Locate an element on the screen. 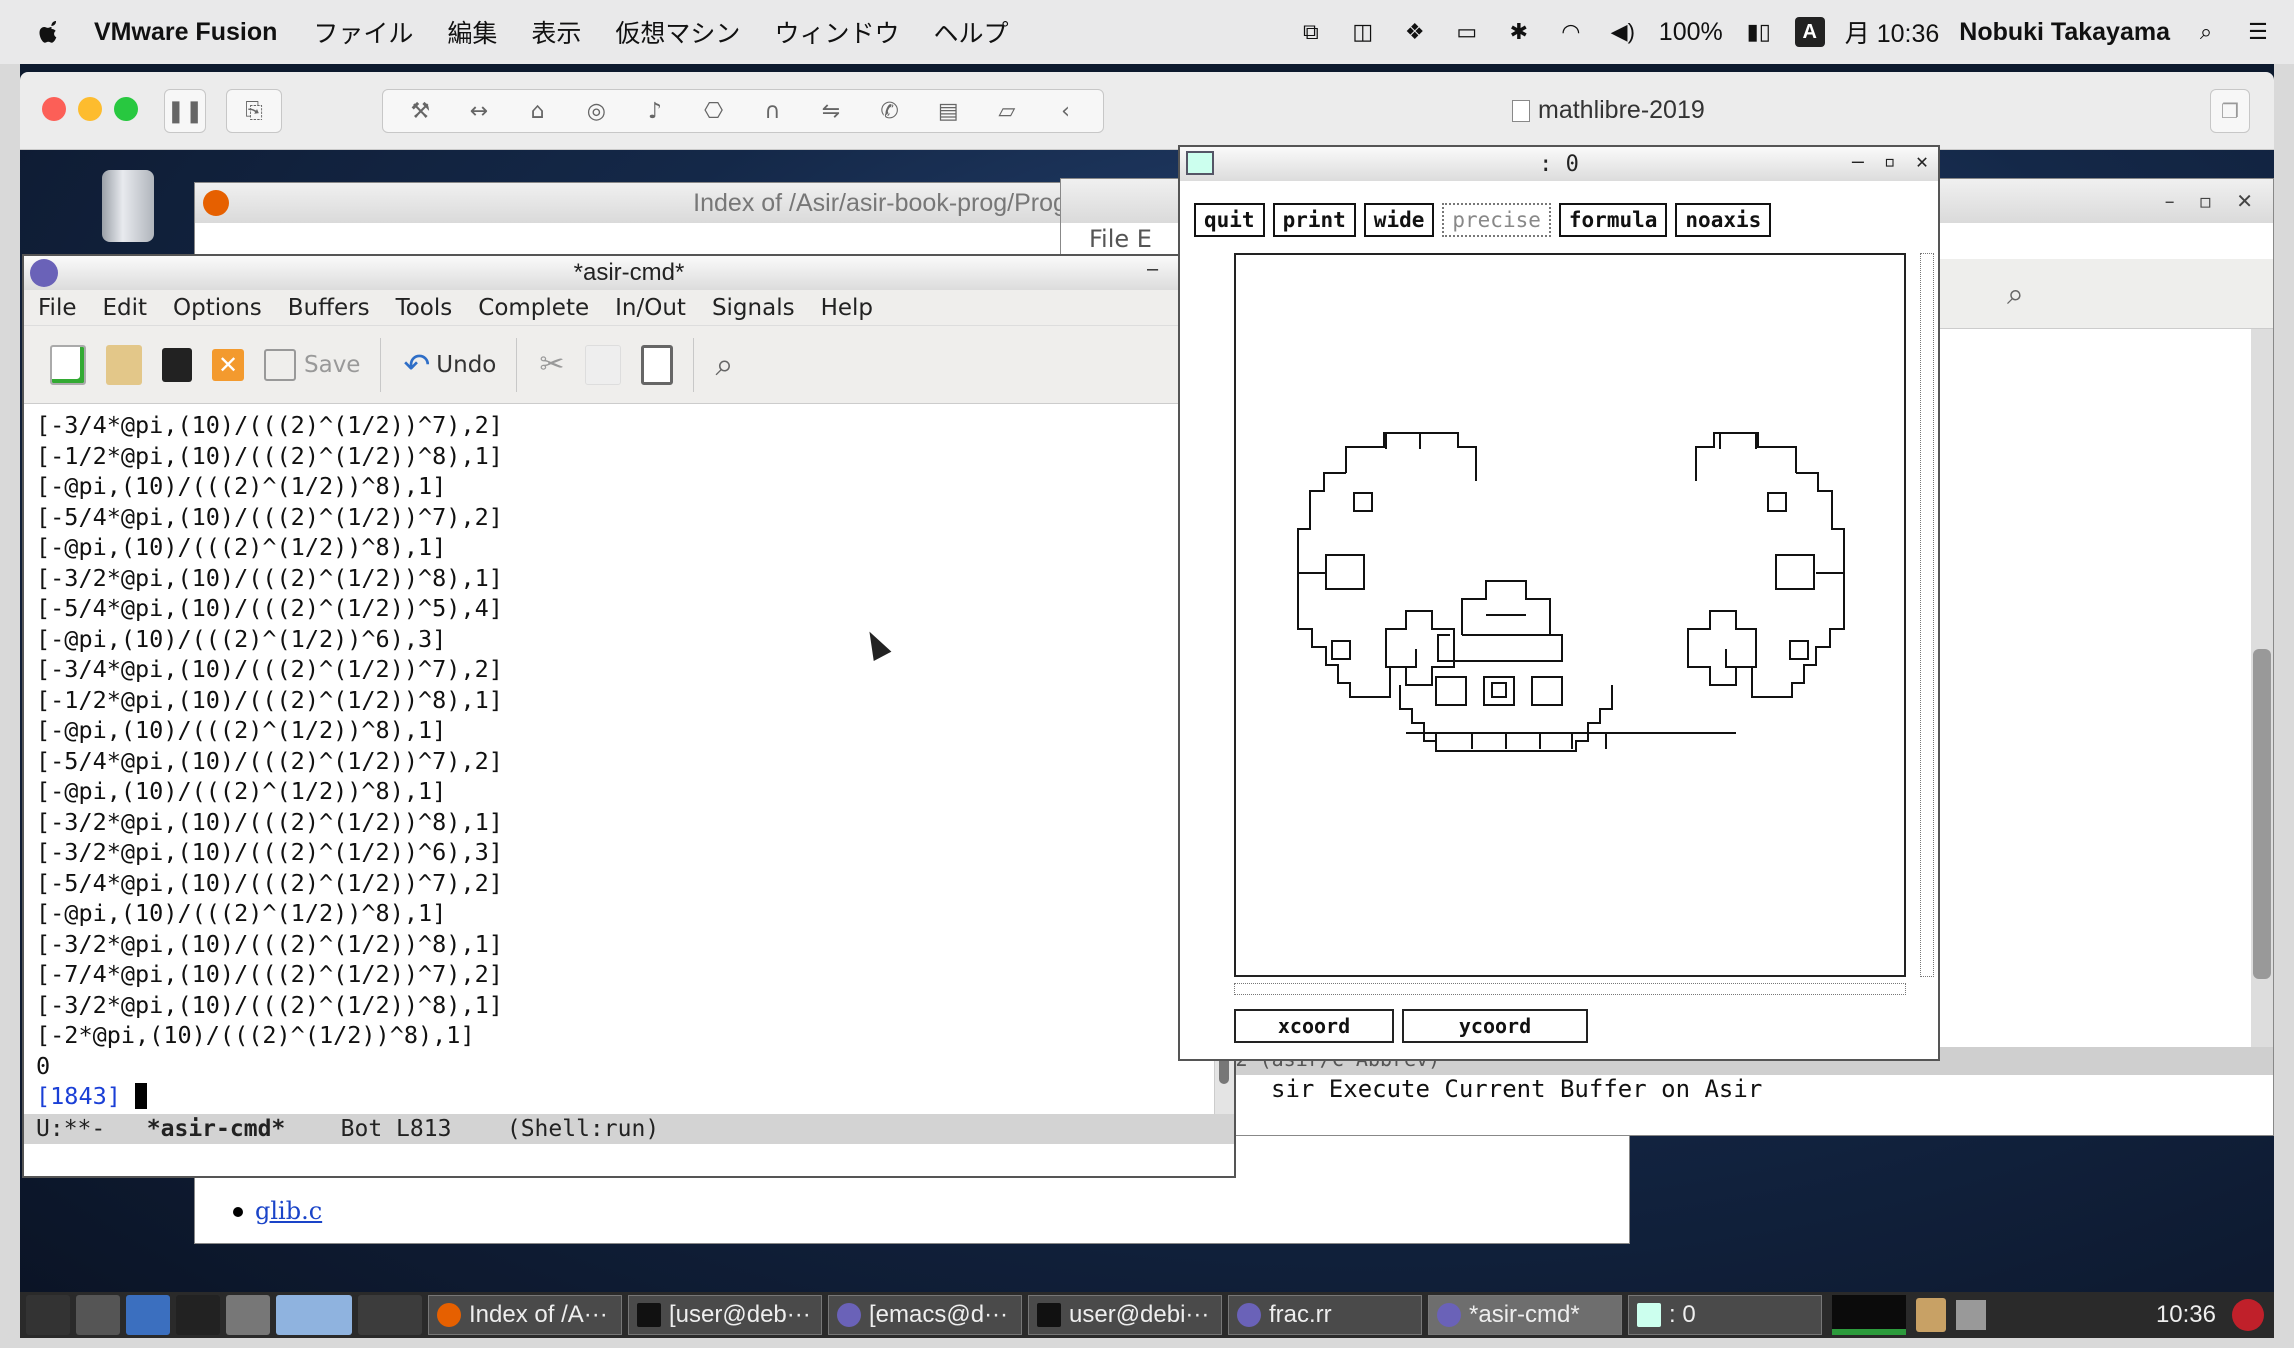 The image size is (2294, 1348). phone-icon: ✆ is located at coordinates (890, 111).